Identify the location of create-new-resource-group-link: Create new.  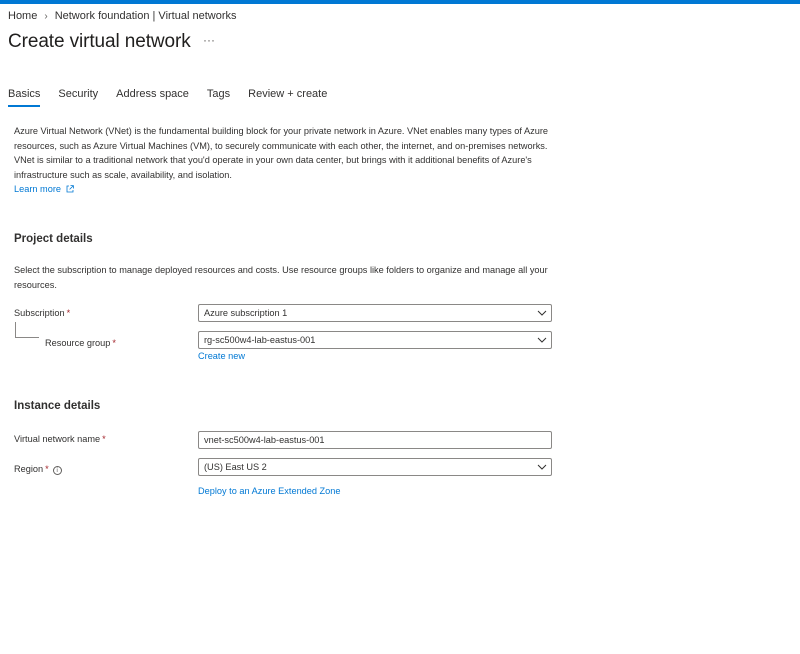
(221, 356).